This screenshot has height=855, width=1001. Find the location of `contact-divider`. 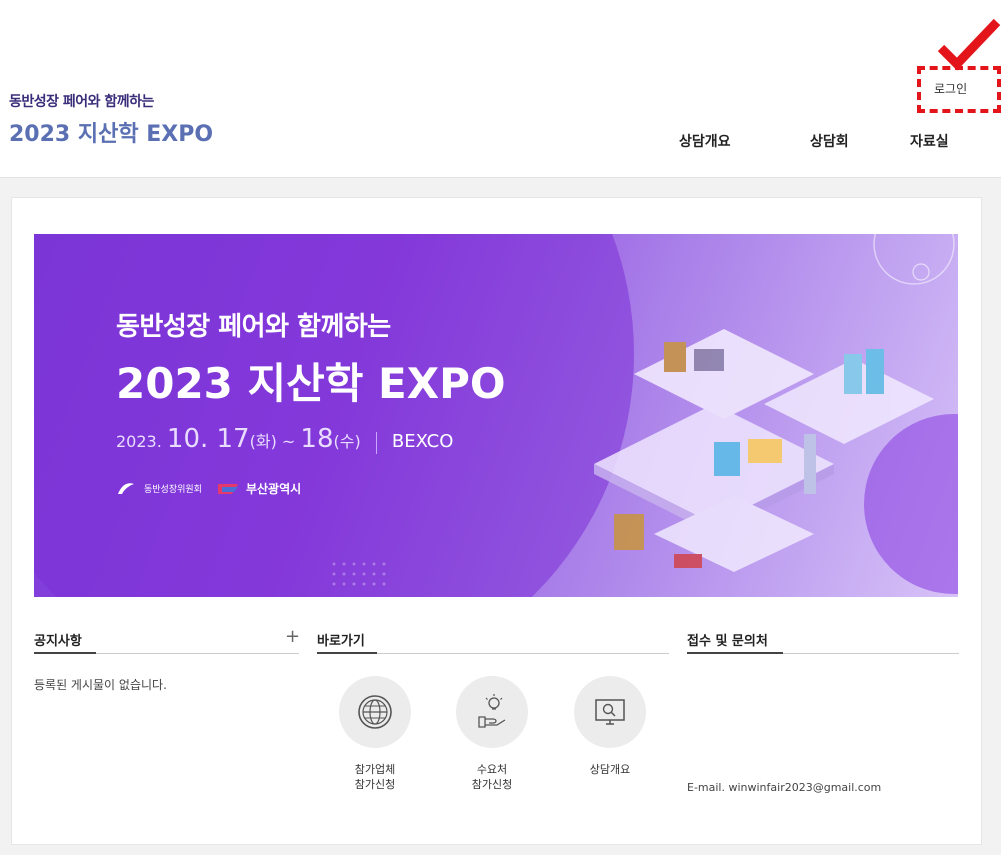

contact-divider is located at coordinates (823, 653).